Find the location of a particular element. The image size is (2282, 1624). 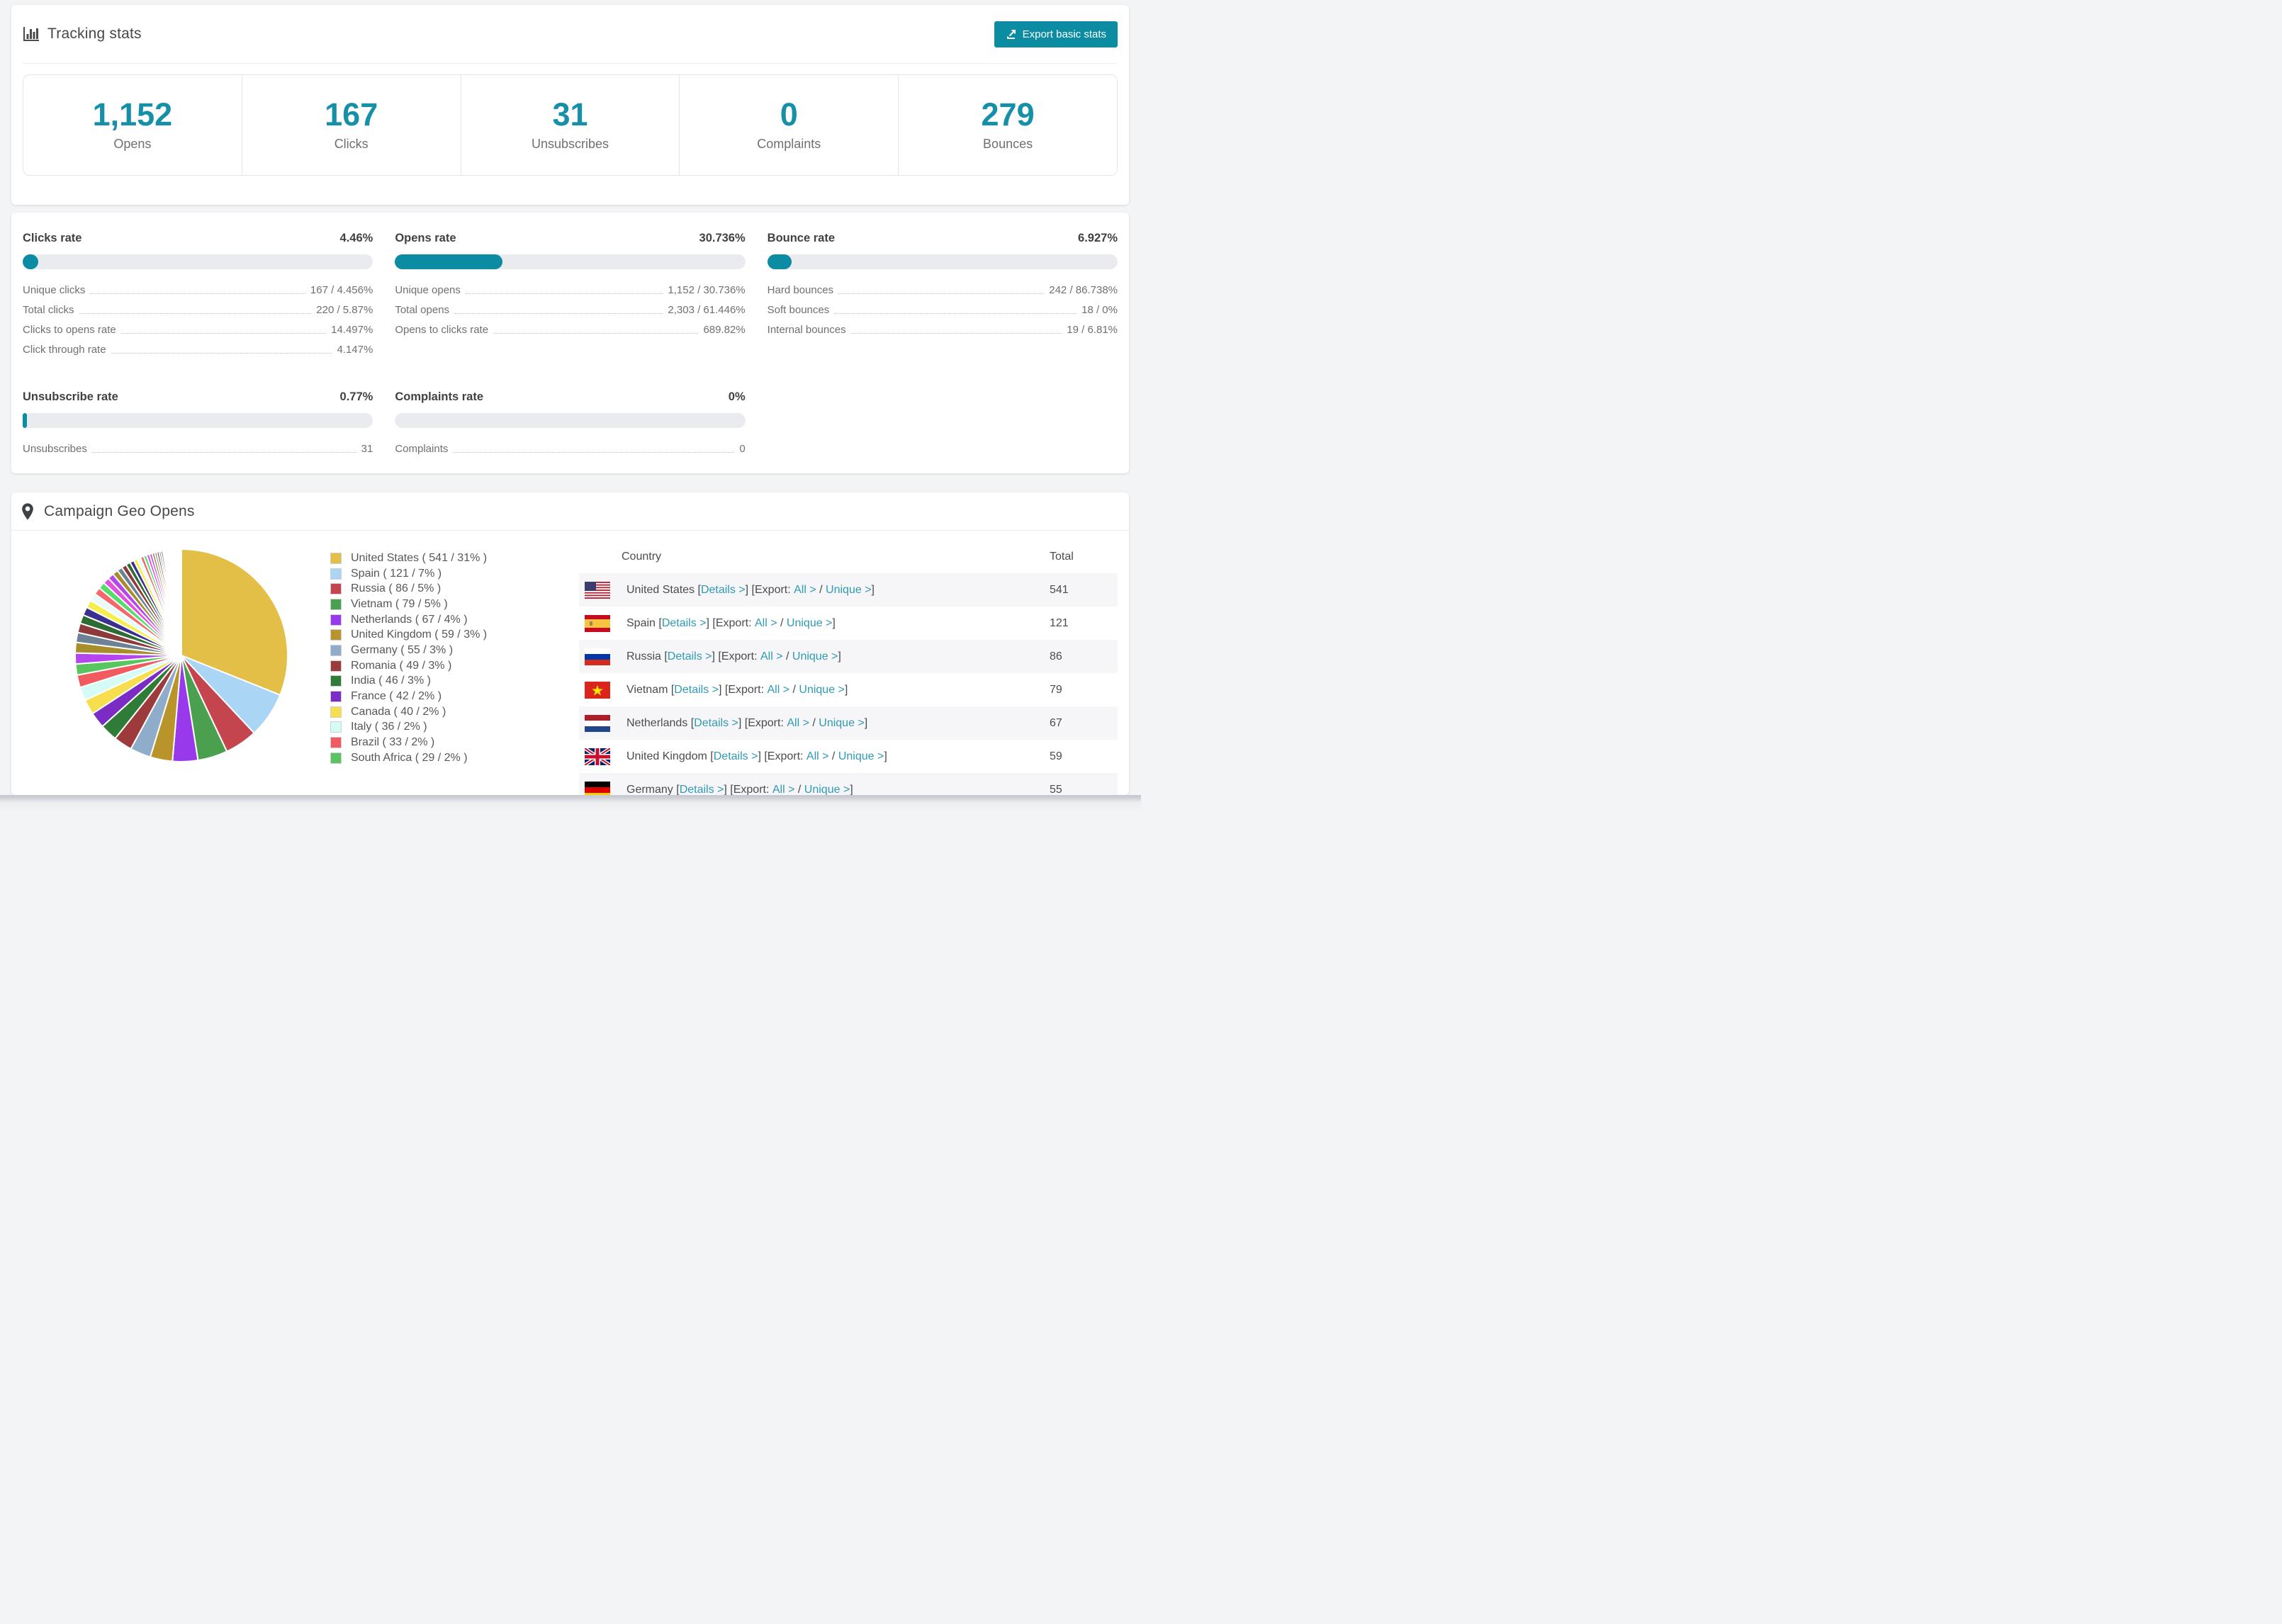

legend-label: Canada ( 40 / 2% ) is located at coordinates (399, 712).